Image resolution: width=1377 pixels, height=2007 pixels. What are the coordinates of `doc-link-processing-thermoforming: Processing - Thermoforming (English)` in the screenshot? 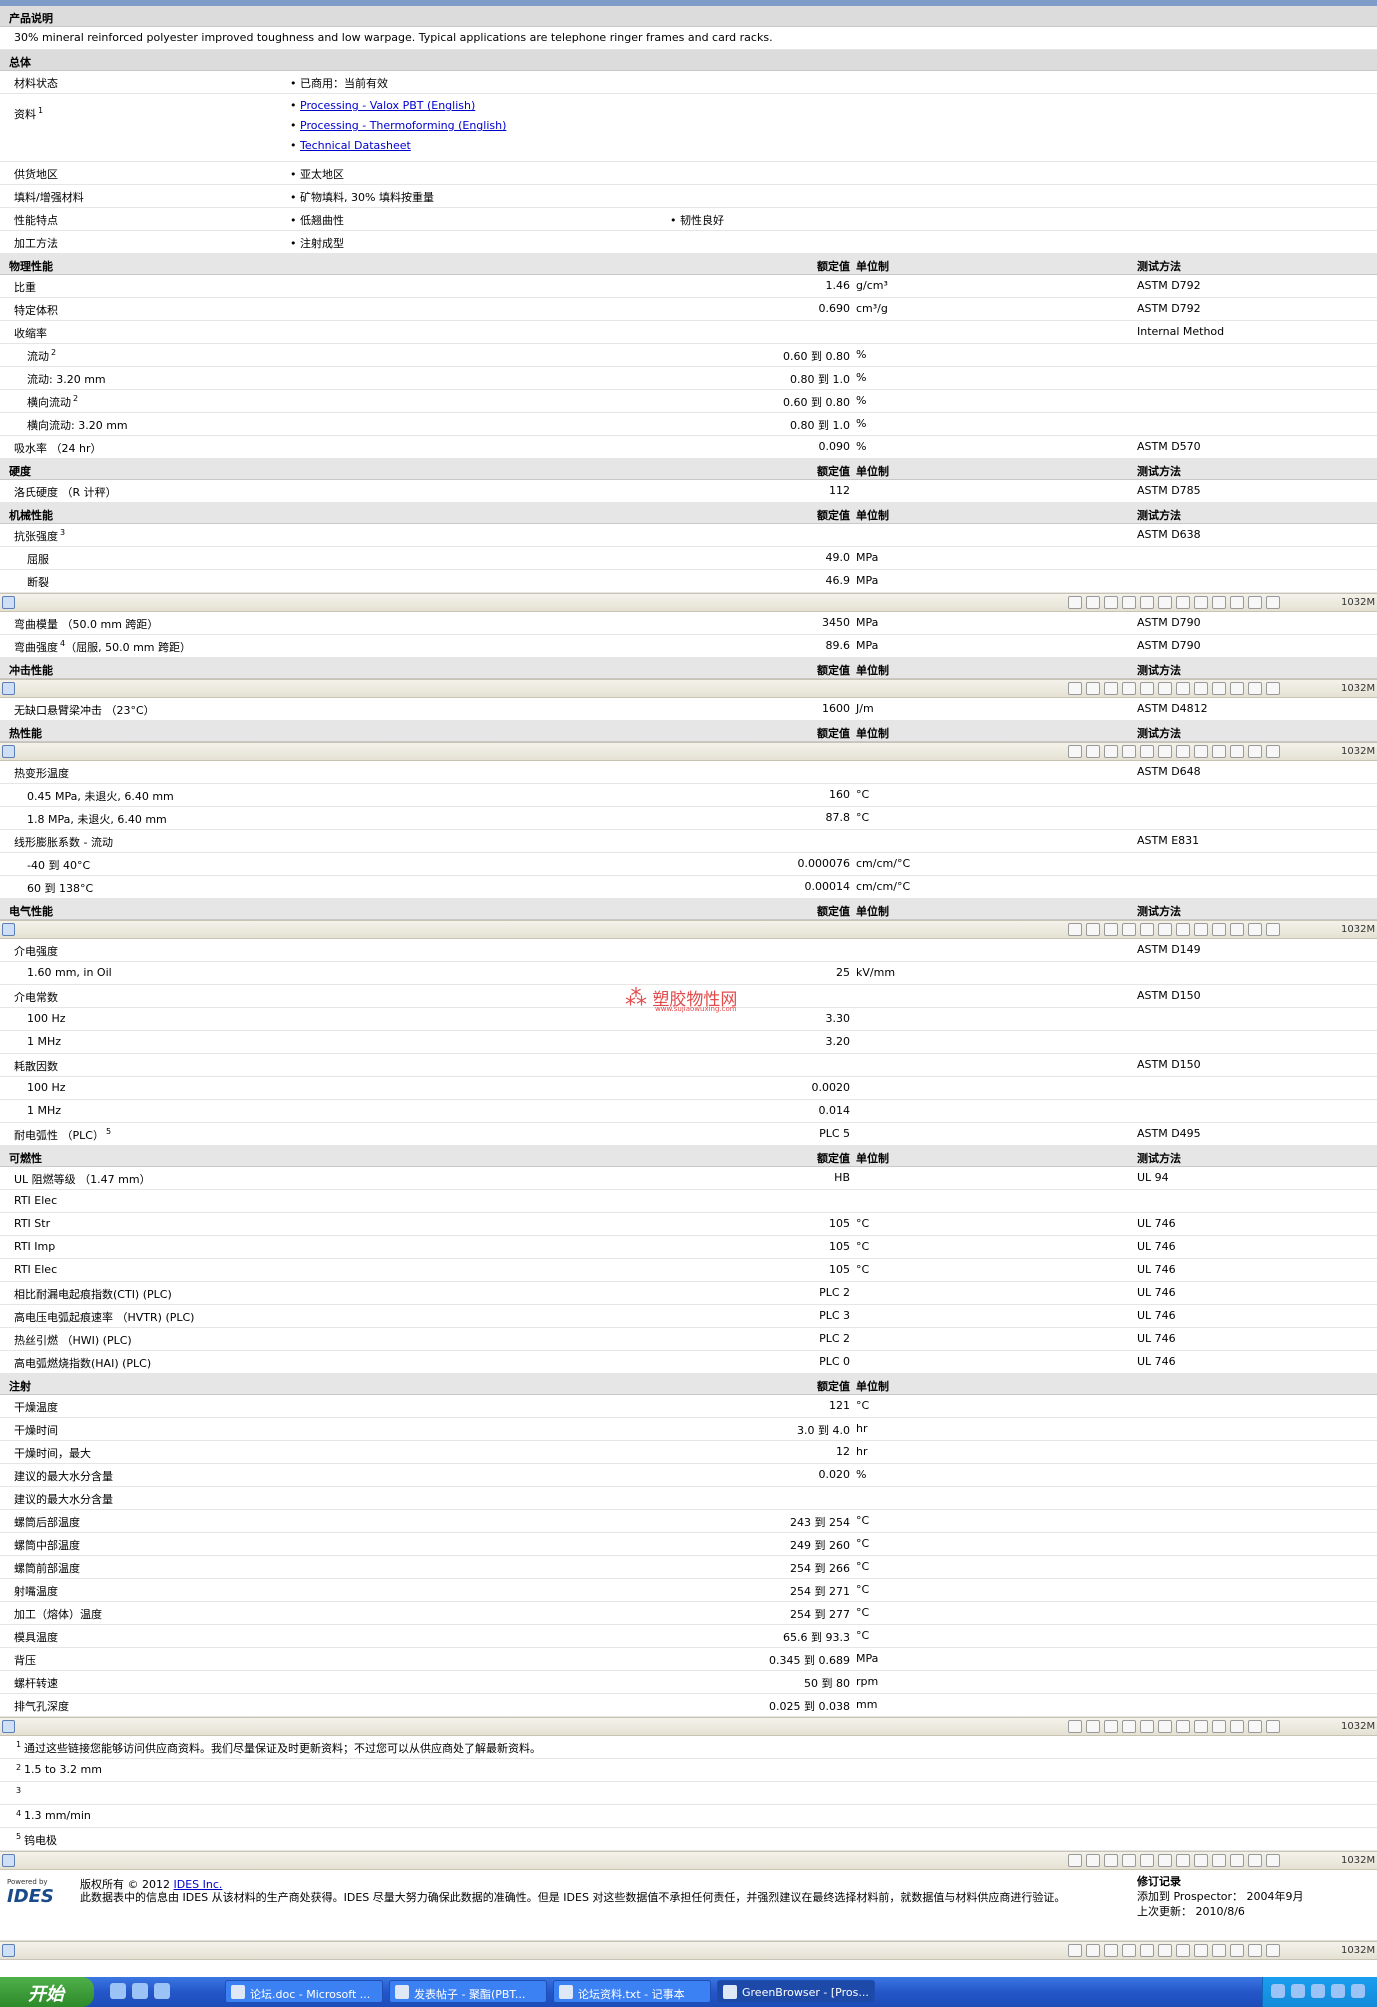 It's located at (398, 125).